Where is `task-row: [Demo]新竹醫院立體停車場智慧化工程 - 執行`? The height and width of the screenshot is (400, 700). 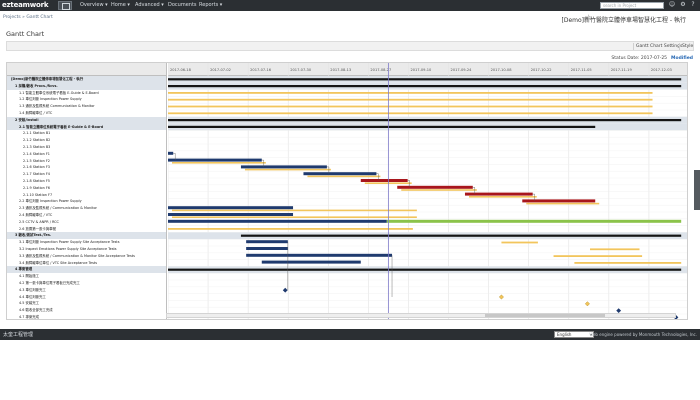 task-row: [Demo]新竹醫院立體停車場智慧化工程 - 執行 is located at coordinates (86, 79).